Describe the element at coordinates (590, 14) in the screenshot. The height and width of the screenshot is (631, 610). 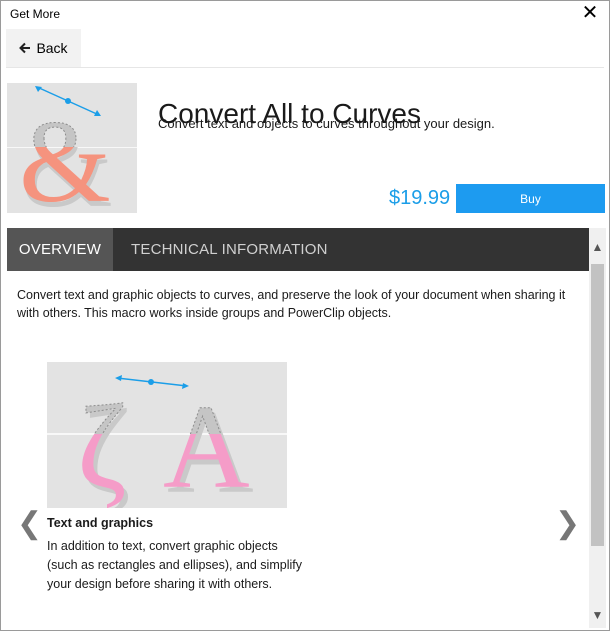
I see `close-icon: ✕` at that location.